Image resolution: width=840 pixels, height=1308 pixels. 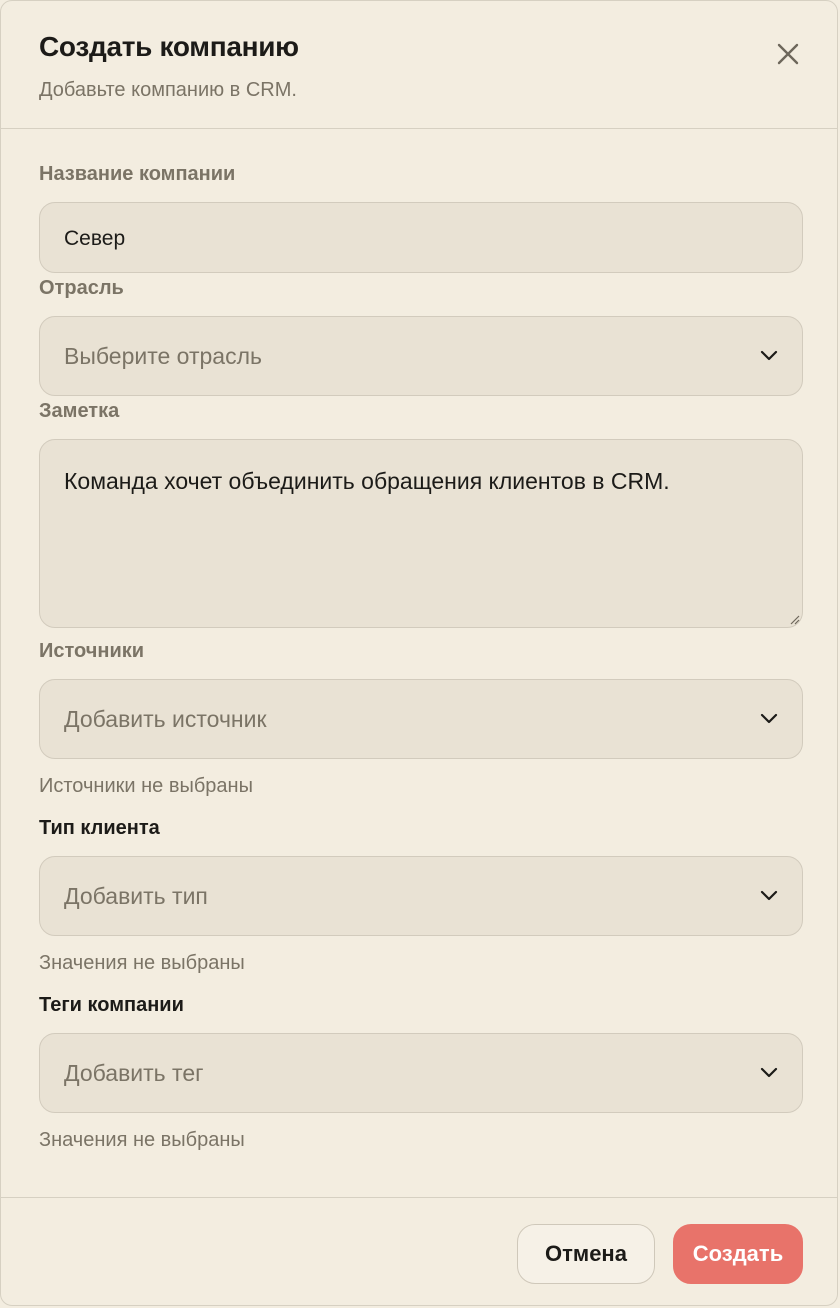 I want to click on create-button: Создать, so click(x=738, y=1254).